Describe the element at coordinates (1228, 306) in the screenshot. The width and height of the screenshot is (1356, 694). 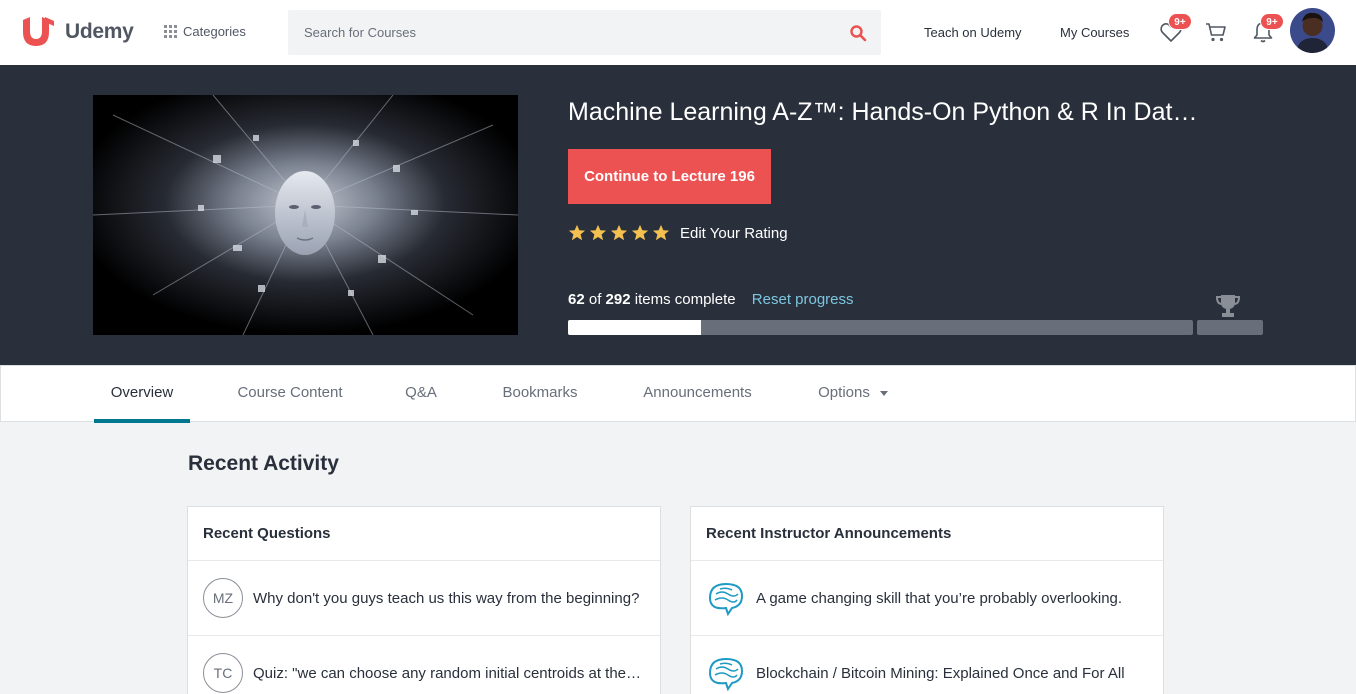
I see `trophy-icon` at that location.